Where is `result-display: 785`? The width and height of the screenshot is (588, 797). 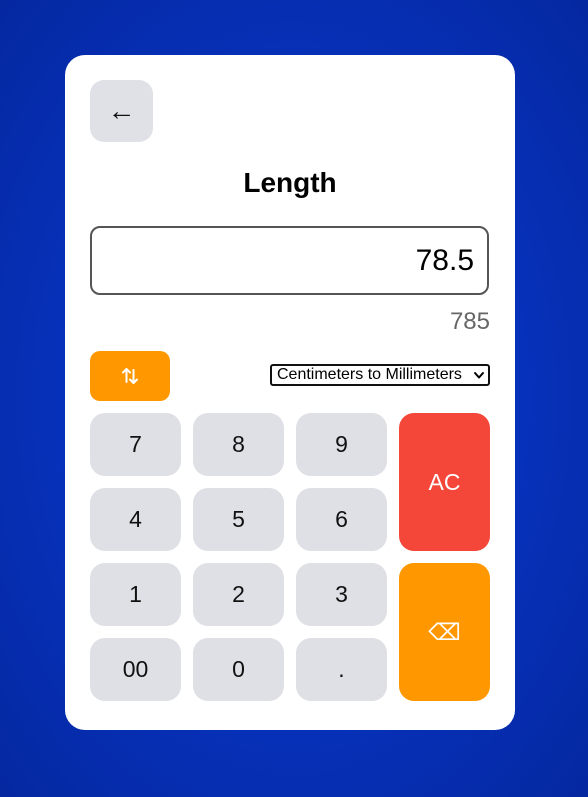
result-display: 785 is located at coordinates (469, 321).